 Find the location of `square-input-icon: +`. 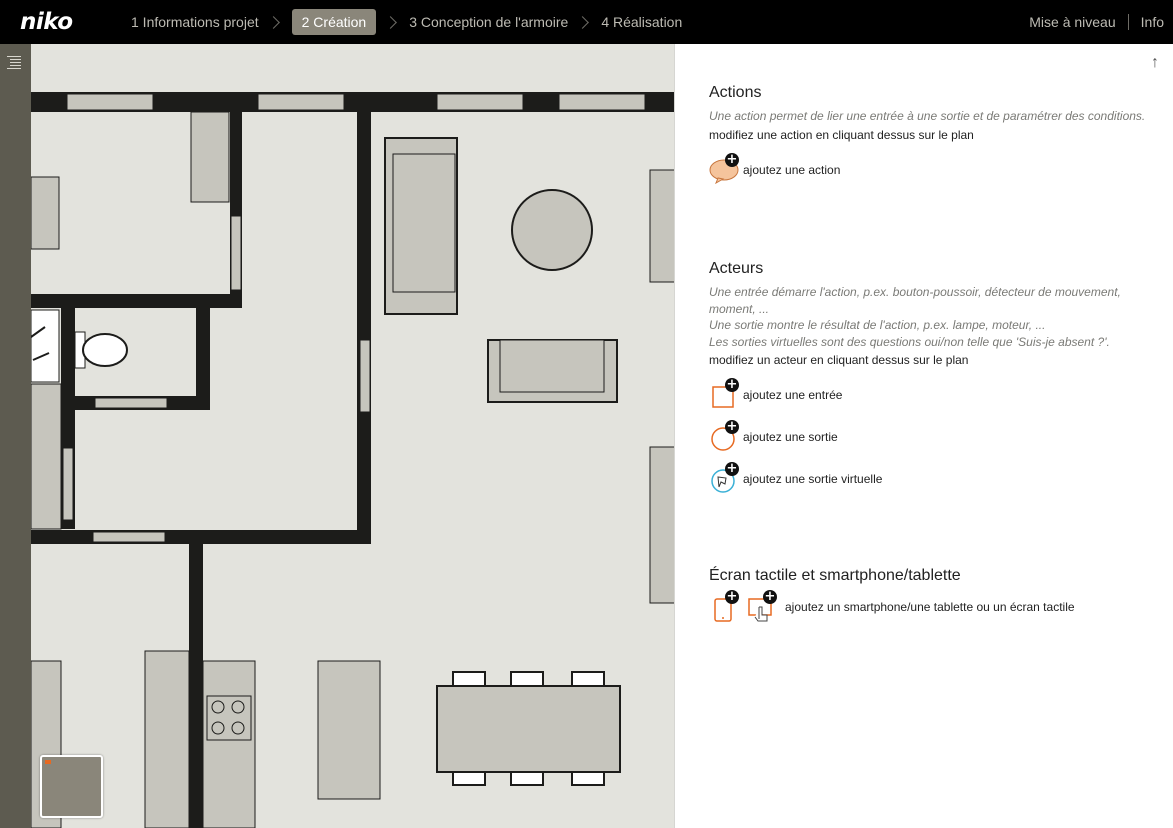

square-input-icon: + is located at coordinates (724, 393).